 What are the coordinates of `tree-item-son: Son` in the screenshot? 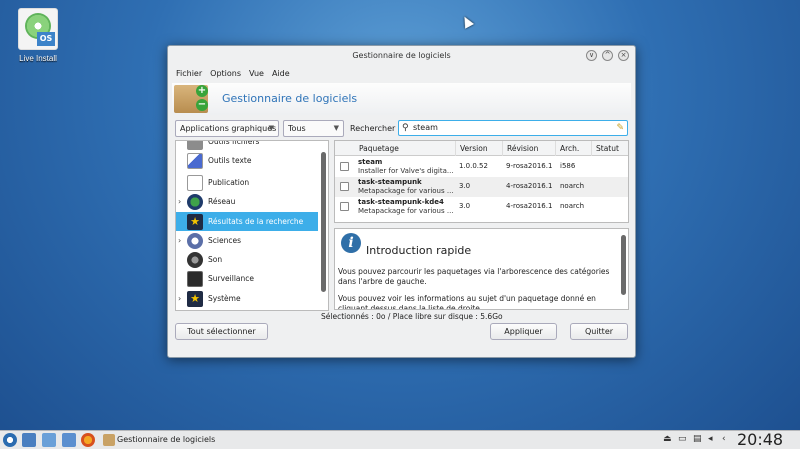 It's located at (247, 259).